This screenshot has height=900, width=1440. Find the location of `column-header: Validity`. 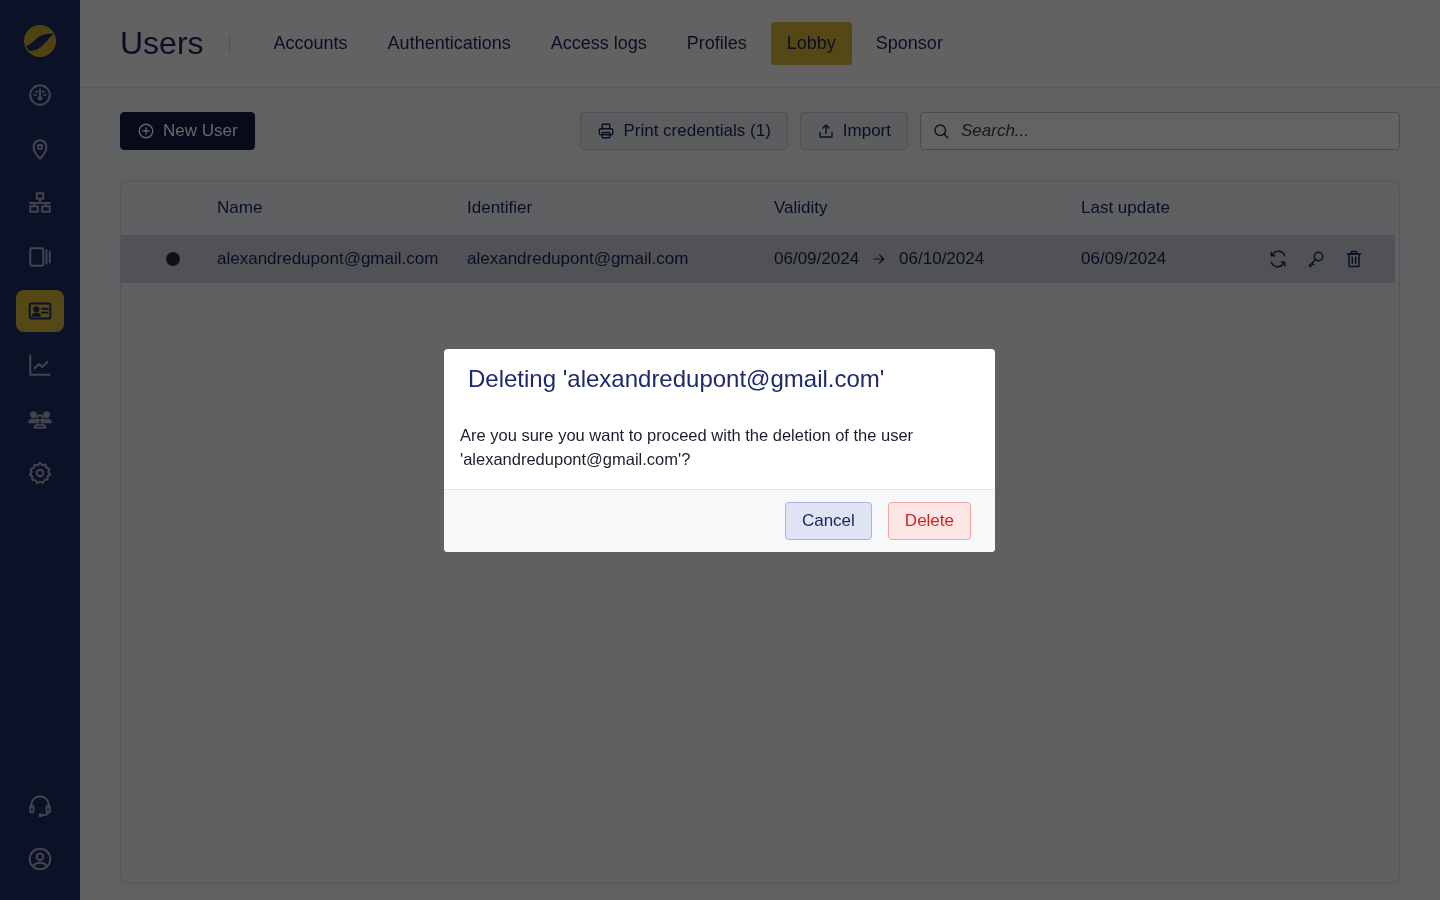

column-header: Validity is located at coordinates (801, 208).